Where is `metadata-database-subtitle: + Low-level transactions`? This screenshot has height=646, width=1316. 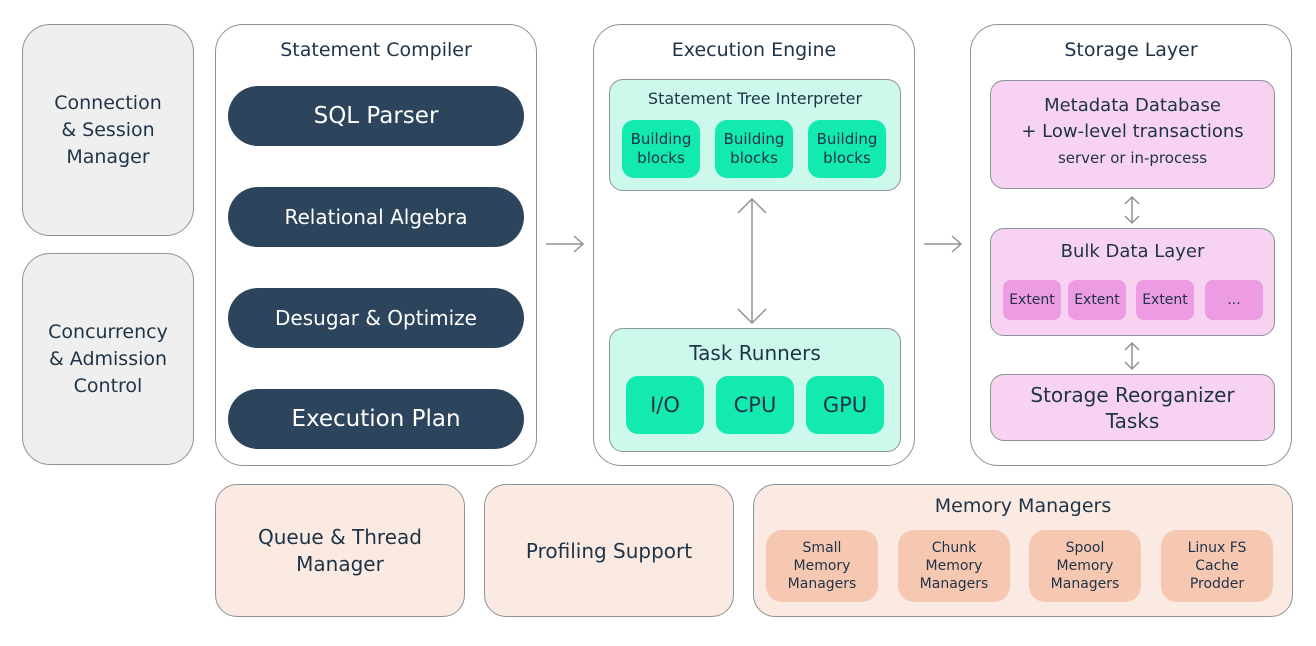 metadata-database-subtitle: + Low-level transactions is located at coordinates (1132, 131).